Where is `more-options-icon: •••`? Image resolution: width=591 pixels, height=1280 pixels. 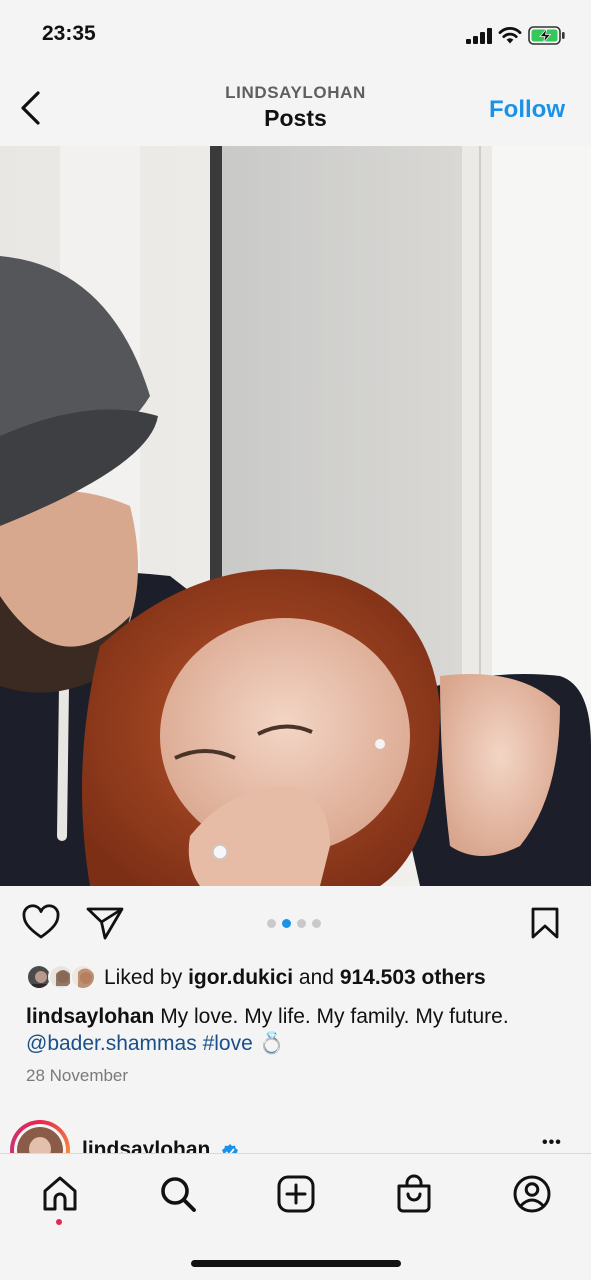
more-options-icon: ••• is located at coordinates (552, 1143).